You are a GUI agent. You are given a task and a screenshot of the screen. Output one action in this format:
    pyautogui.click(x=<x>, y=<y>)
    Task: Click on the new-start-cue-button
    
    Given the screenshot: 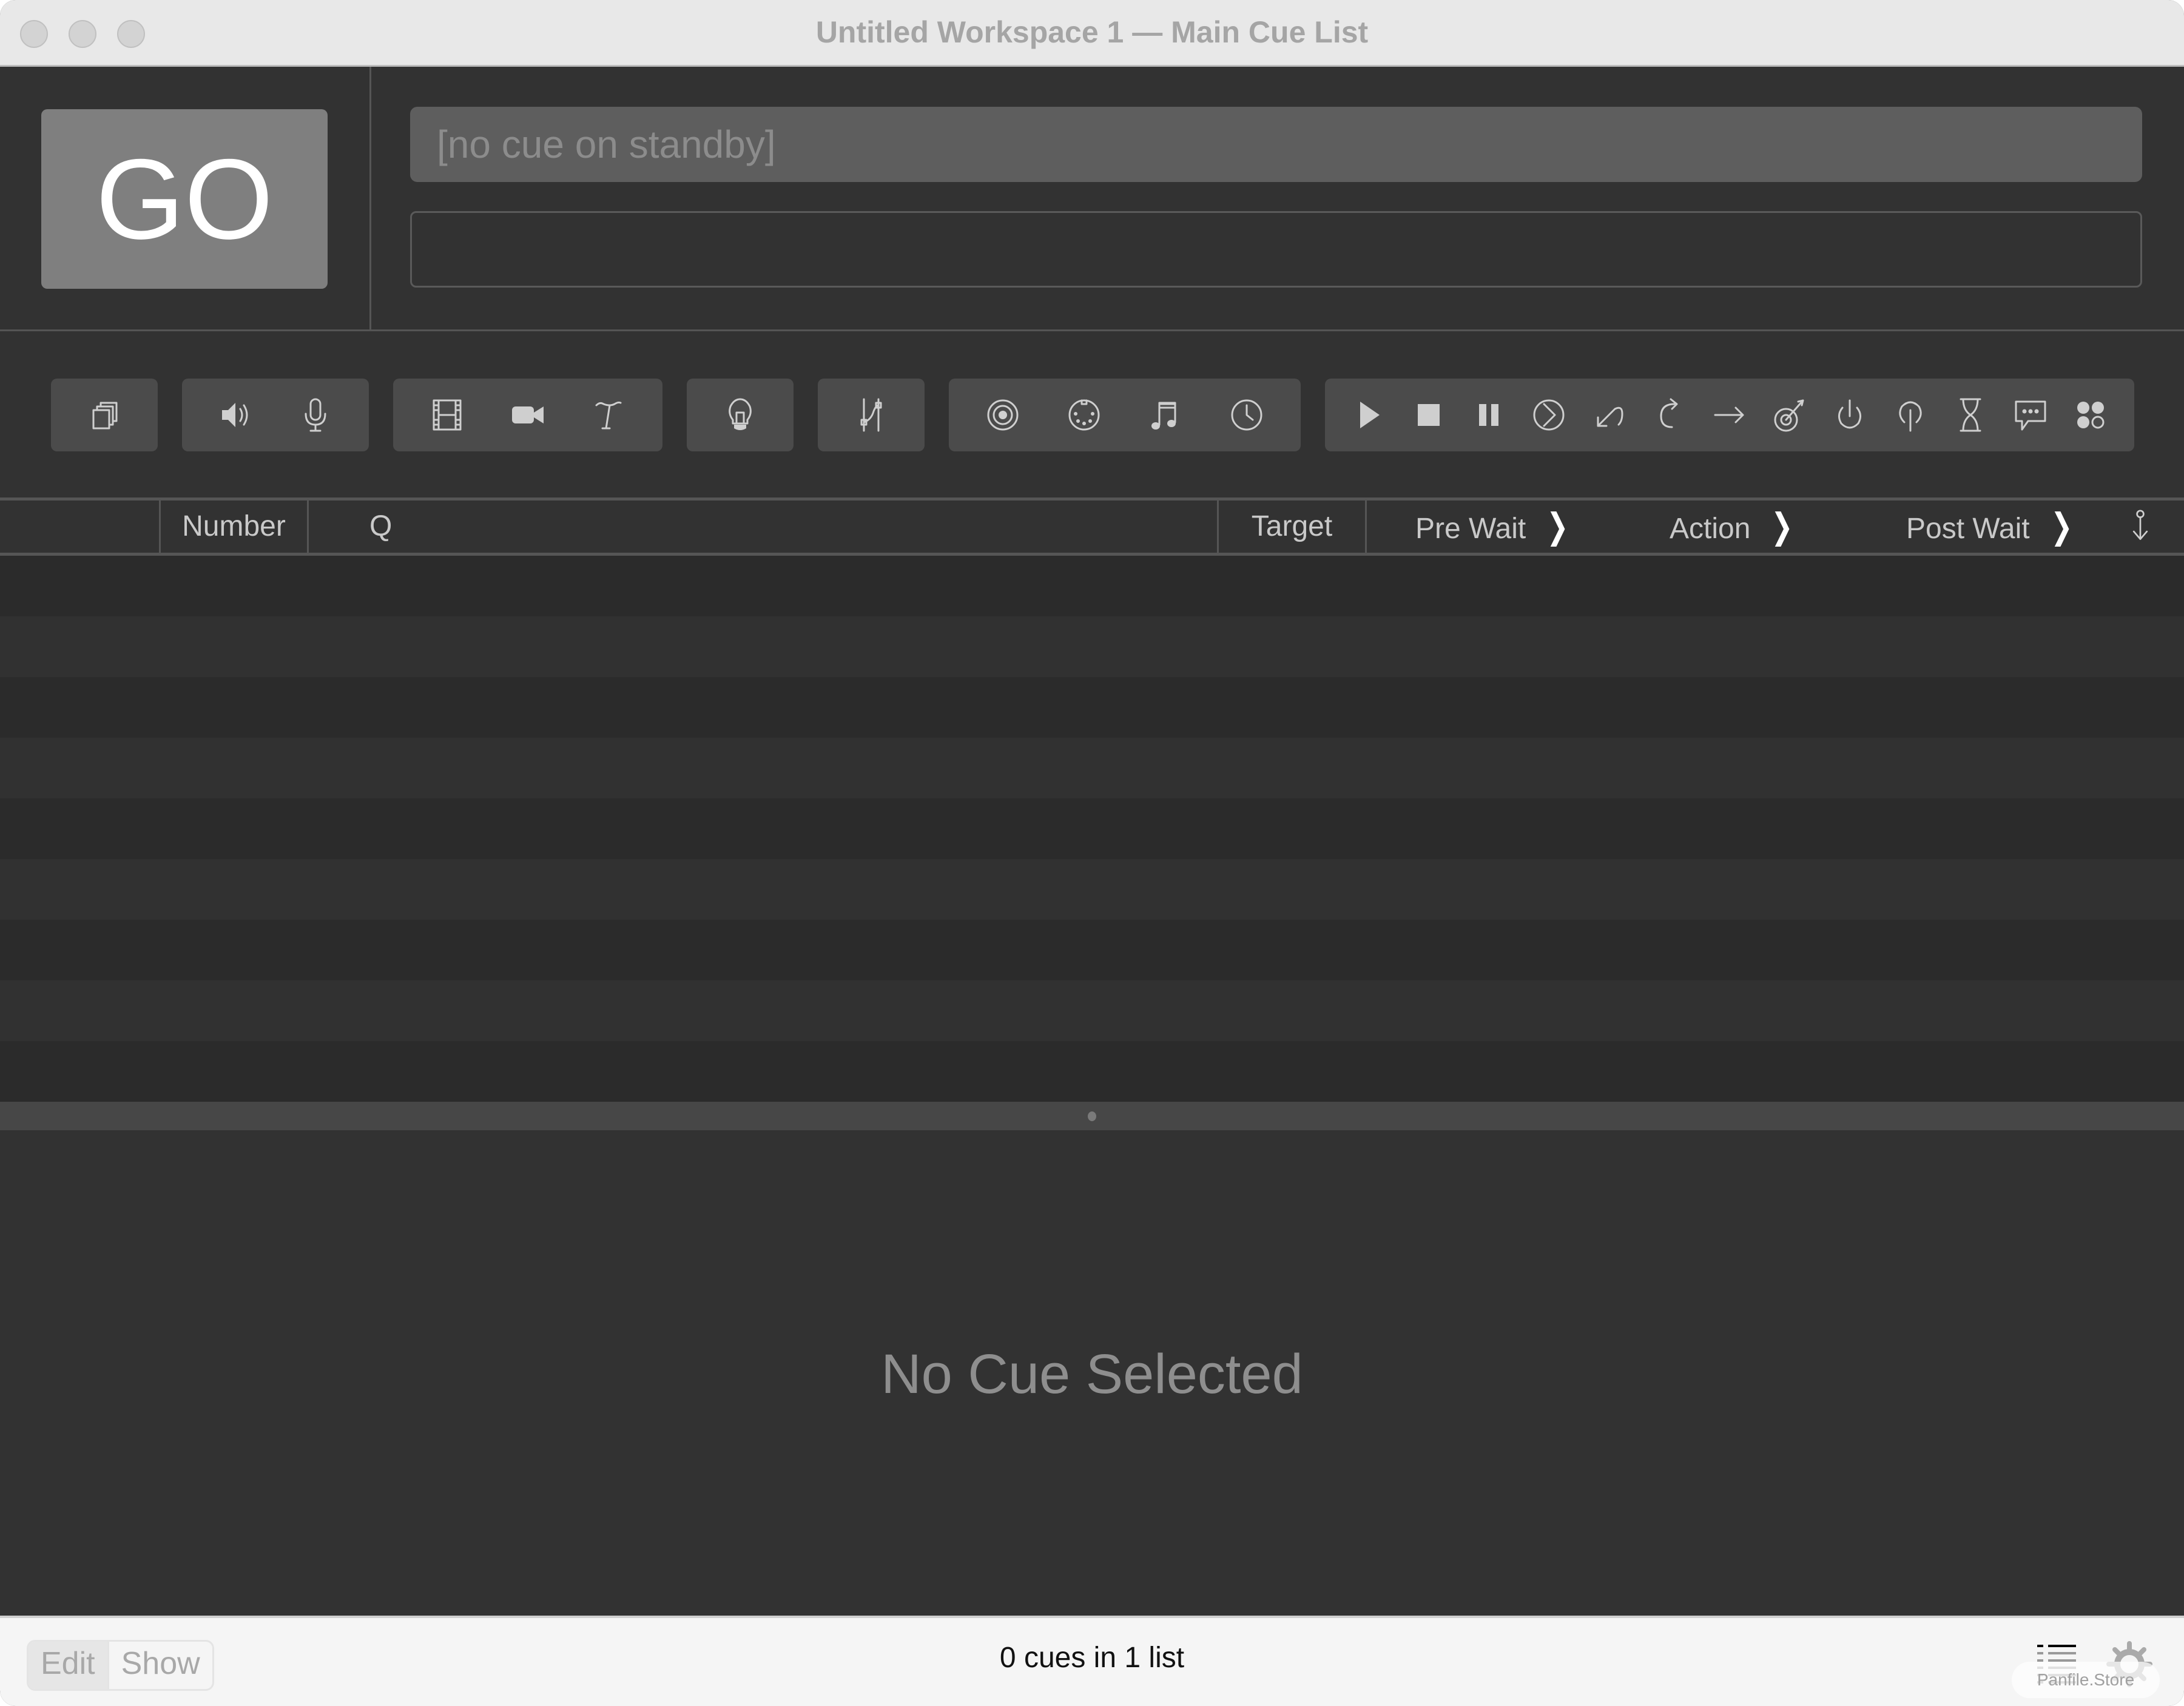 What is the action you would take?
    pyautogui.click(x=1368, y=415)
    